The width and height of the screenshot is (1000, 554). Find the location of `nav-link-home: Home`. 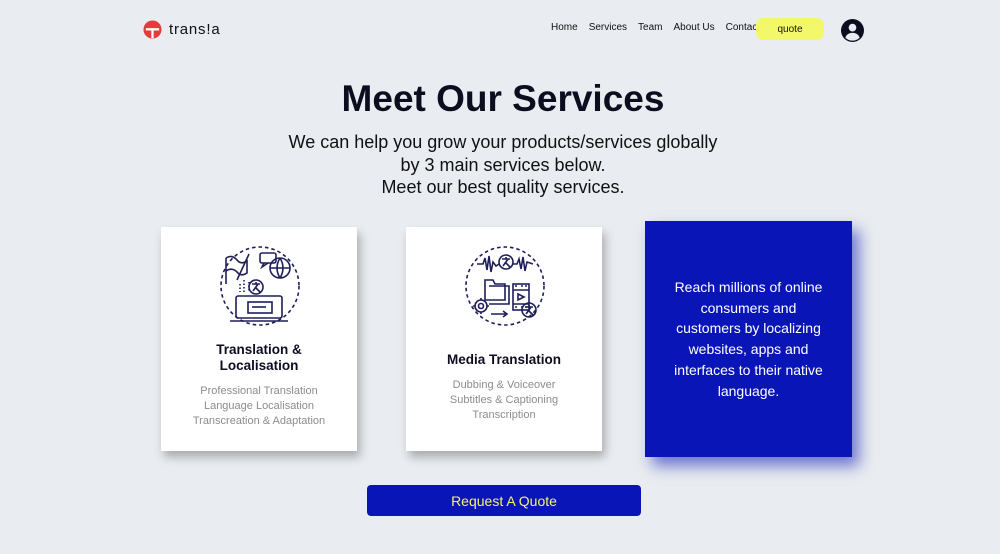

nav-link-home: Home is located at coordinates (564, 27).